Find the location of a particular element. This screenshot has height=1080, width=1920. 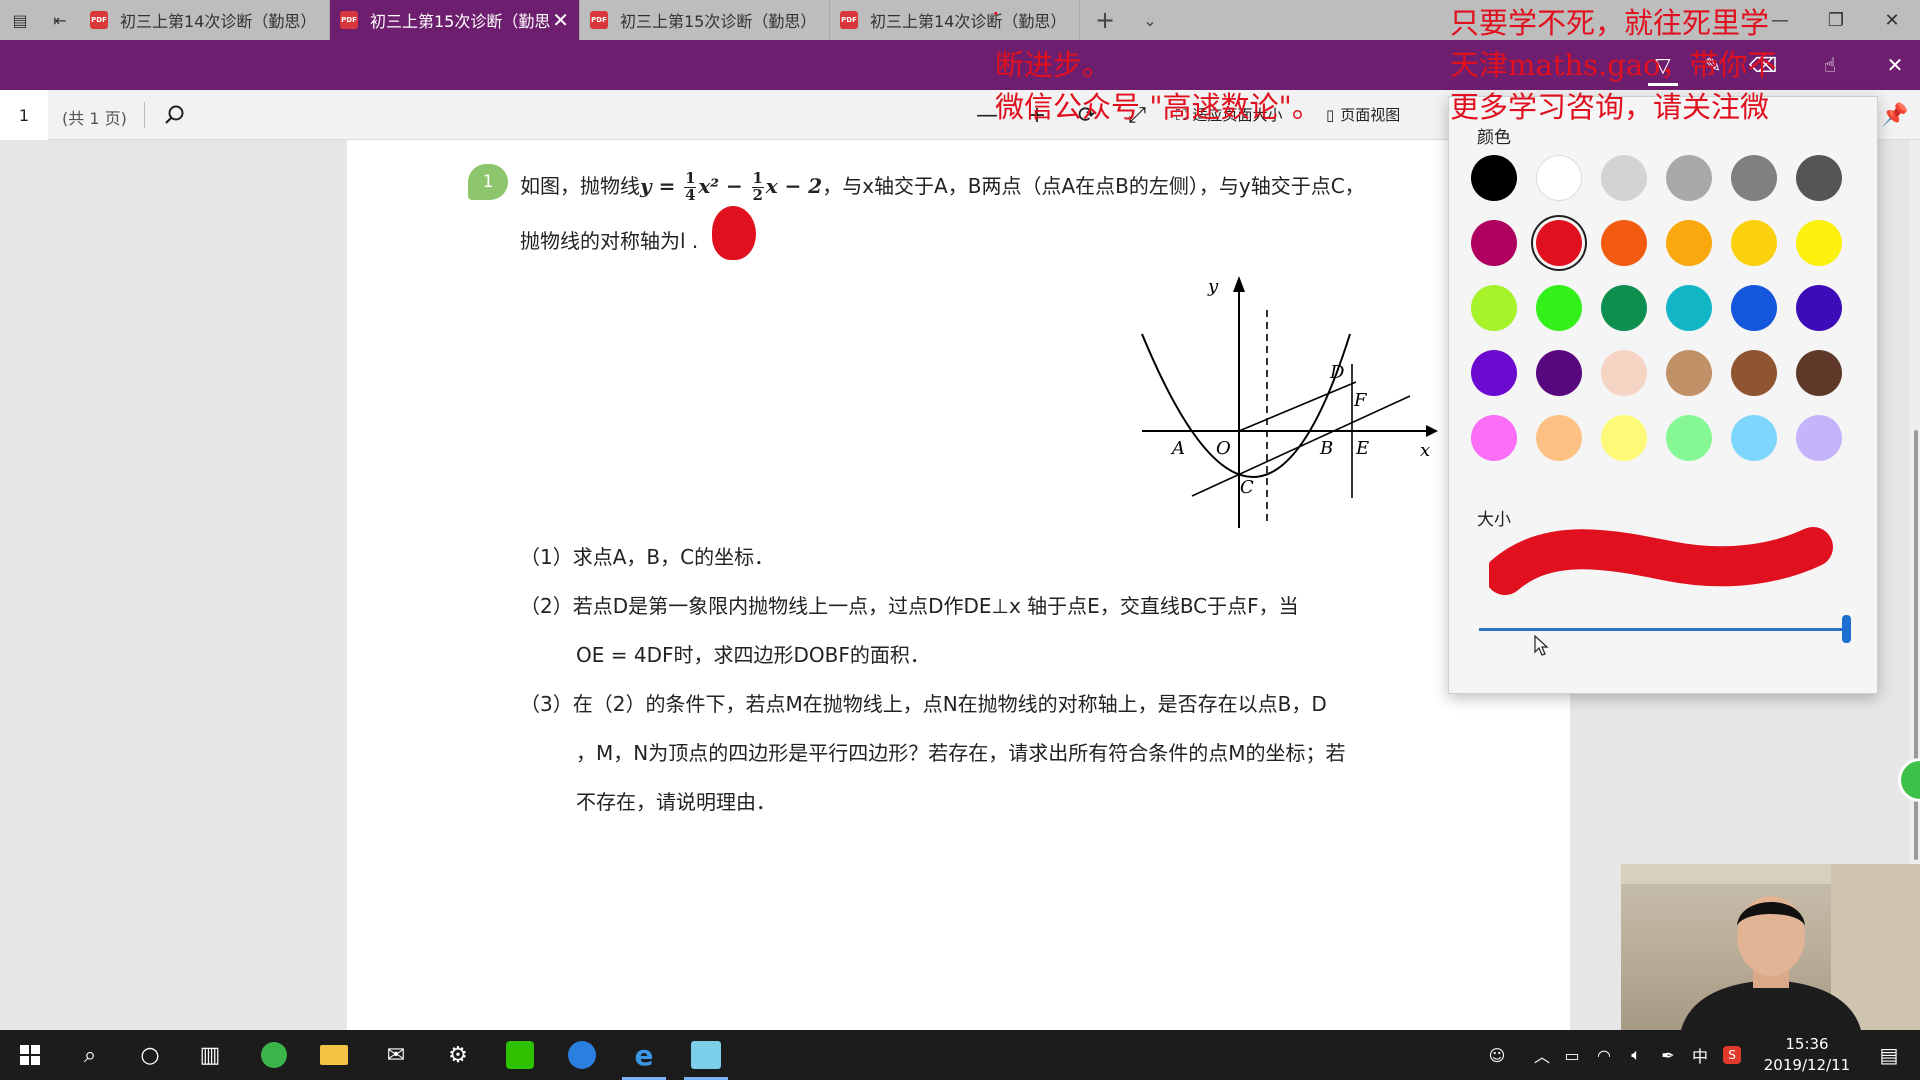

browser-360-icon is located at coordinates (274, 1055).